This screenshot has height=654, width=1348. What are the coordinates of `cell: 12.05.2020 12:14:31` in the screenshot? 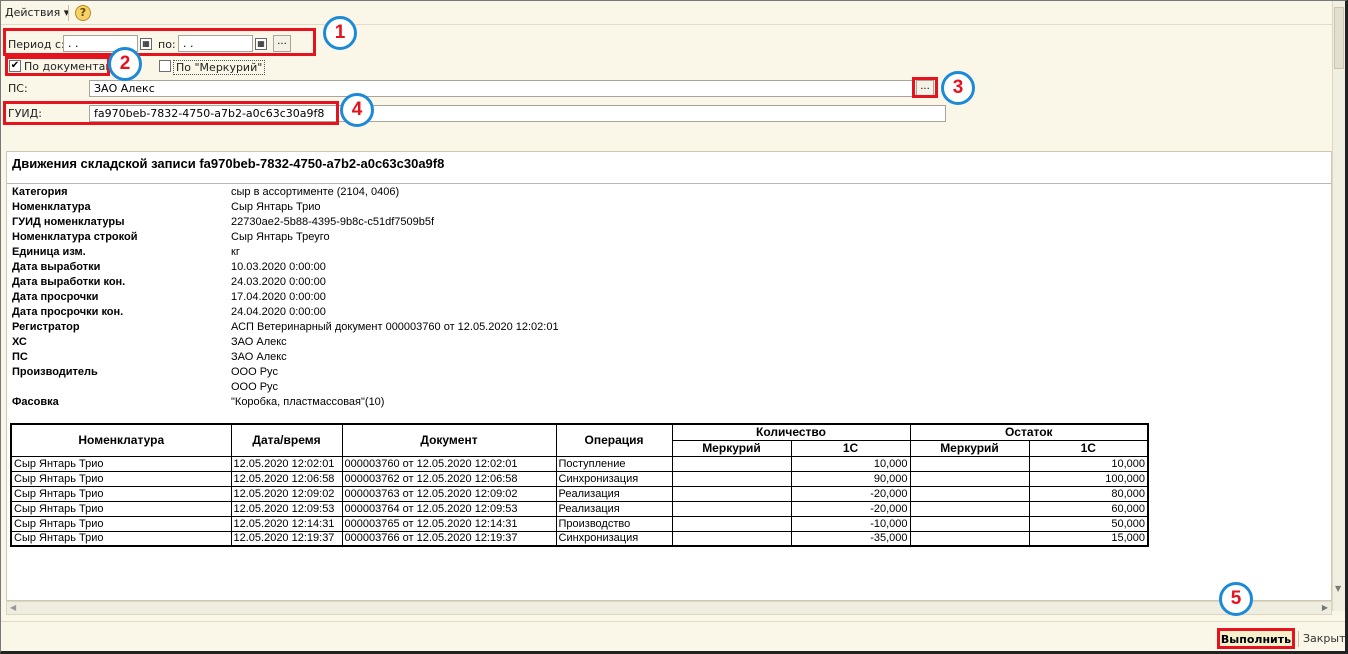 It's located at (286, 523).